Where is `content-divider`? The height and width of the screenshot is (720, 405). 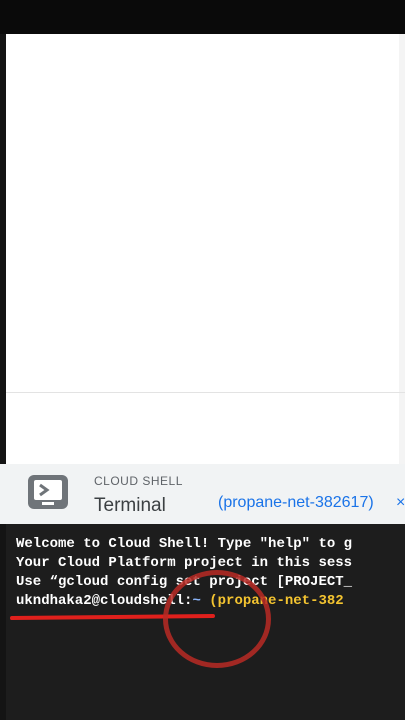 content-divider is located at coordinates (205, 392).